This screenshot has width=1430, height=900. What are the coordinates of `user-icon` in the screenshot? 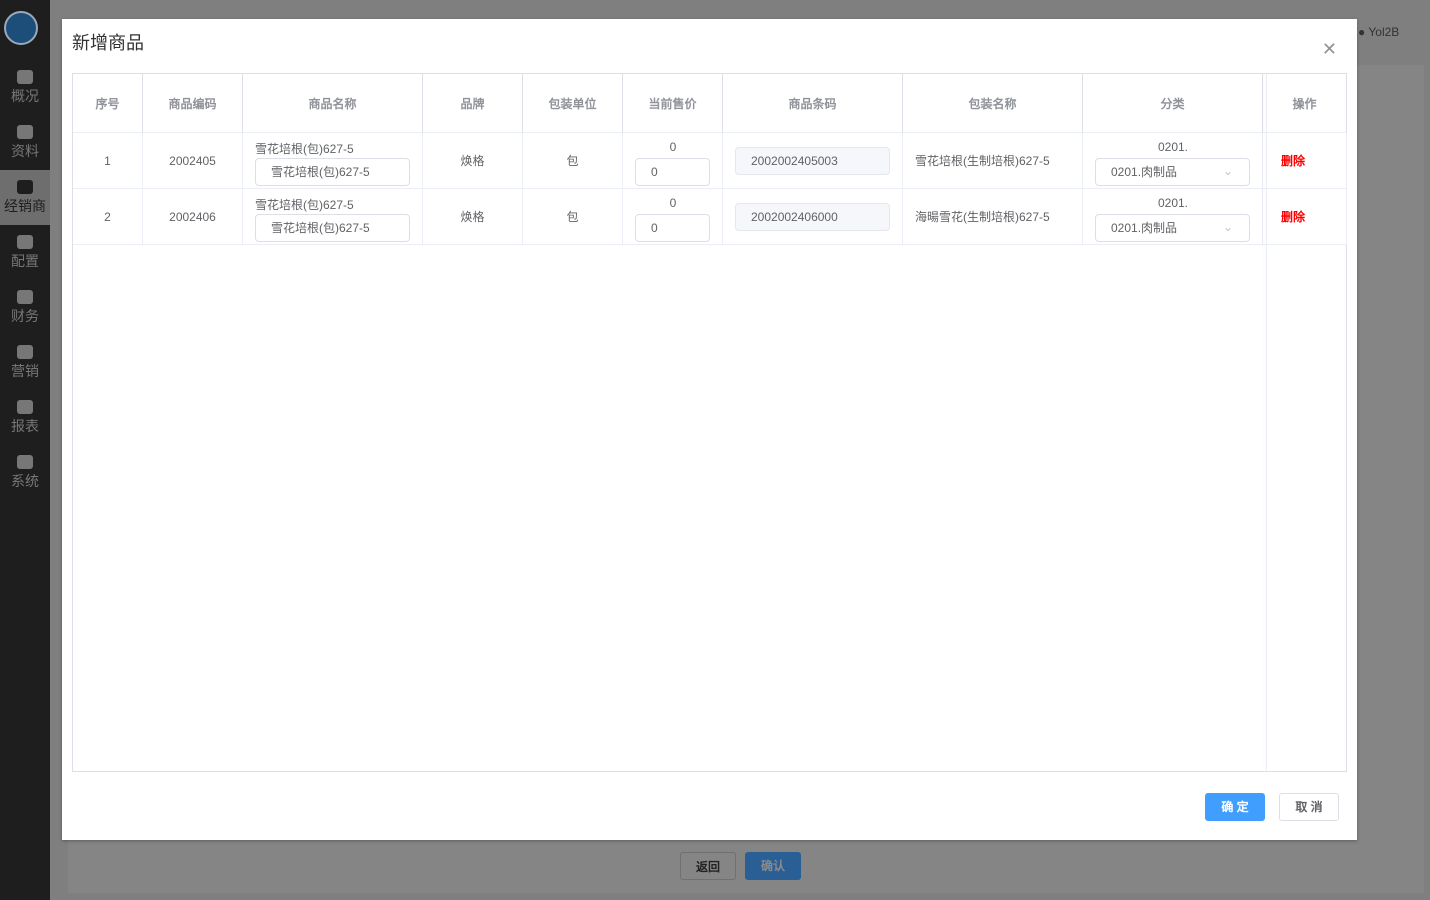 It's located at (25, 187).